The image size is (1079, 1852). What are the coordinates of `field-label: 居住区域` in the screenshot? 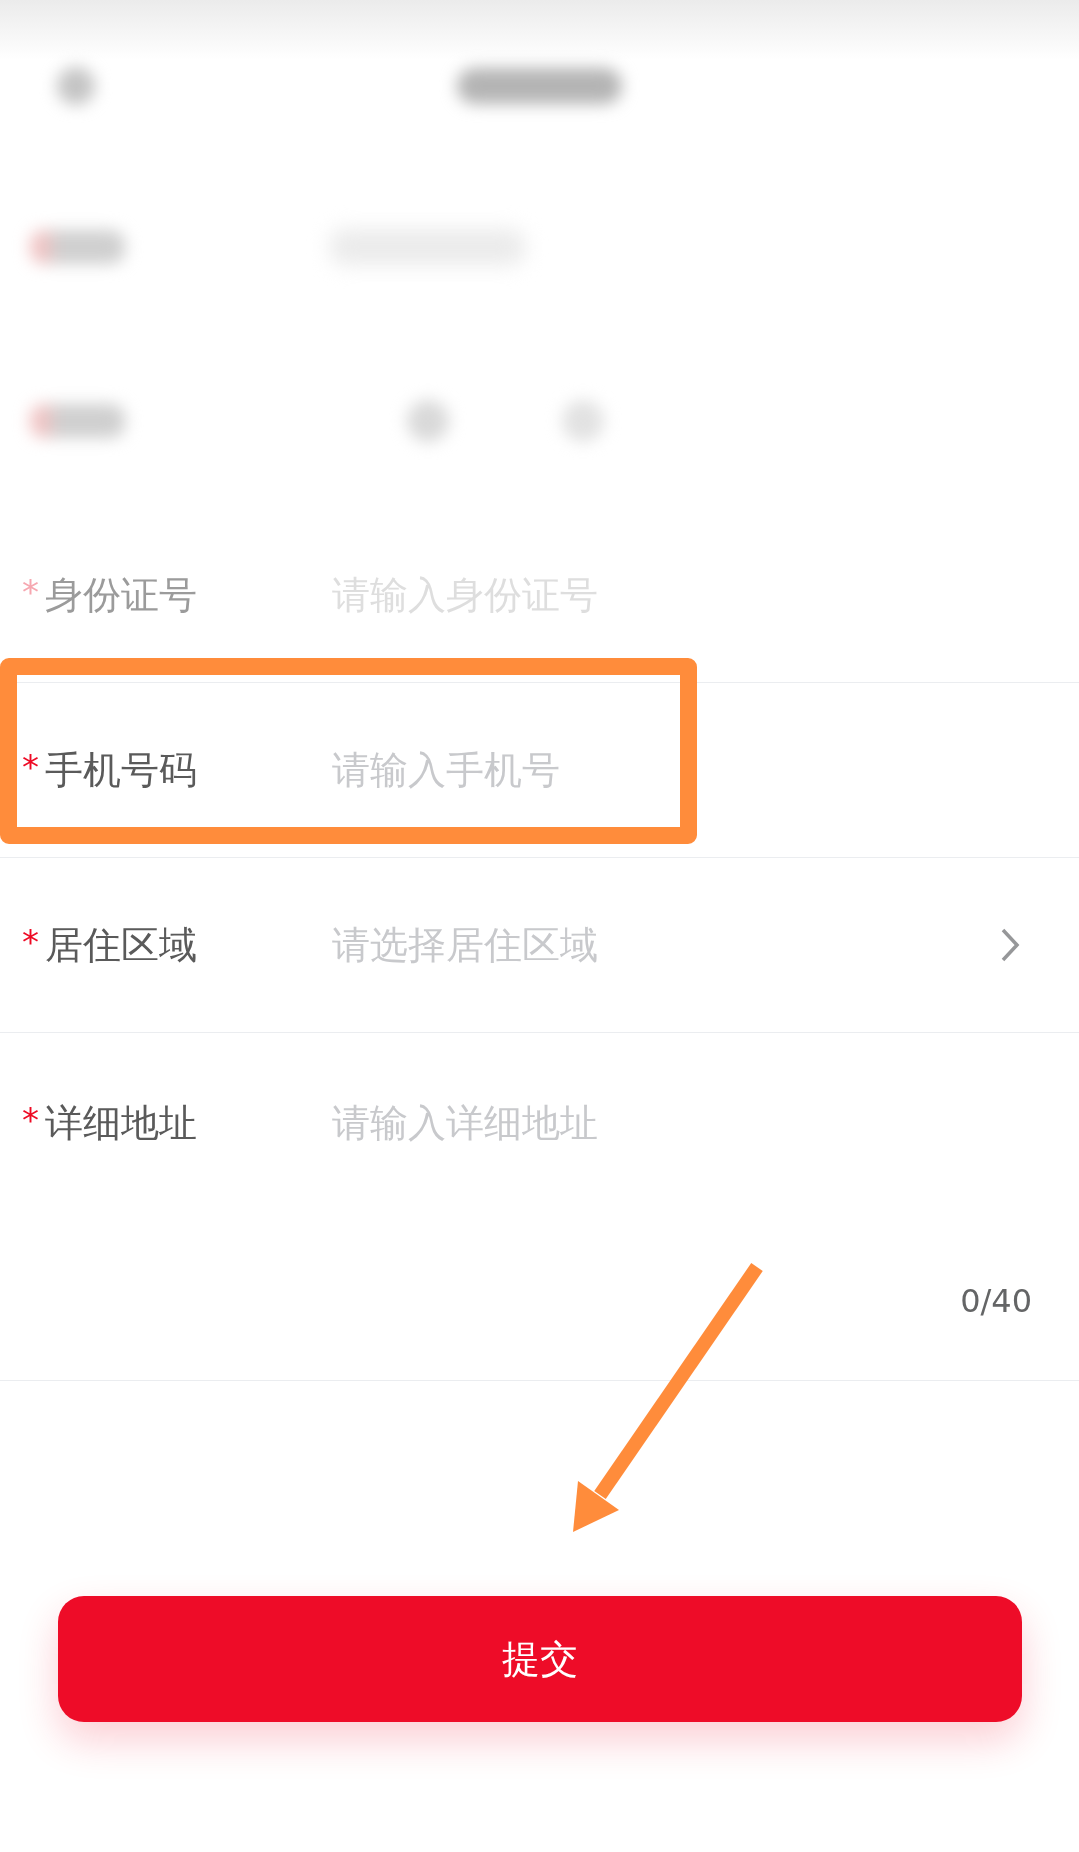 It's located at (121, 945).